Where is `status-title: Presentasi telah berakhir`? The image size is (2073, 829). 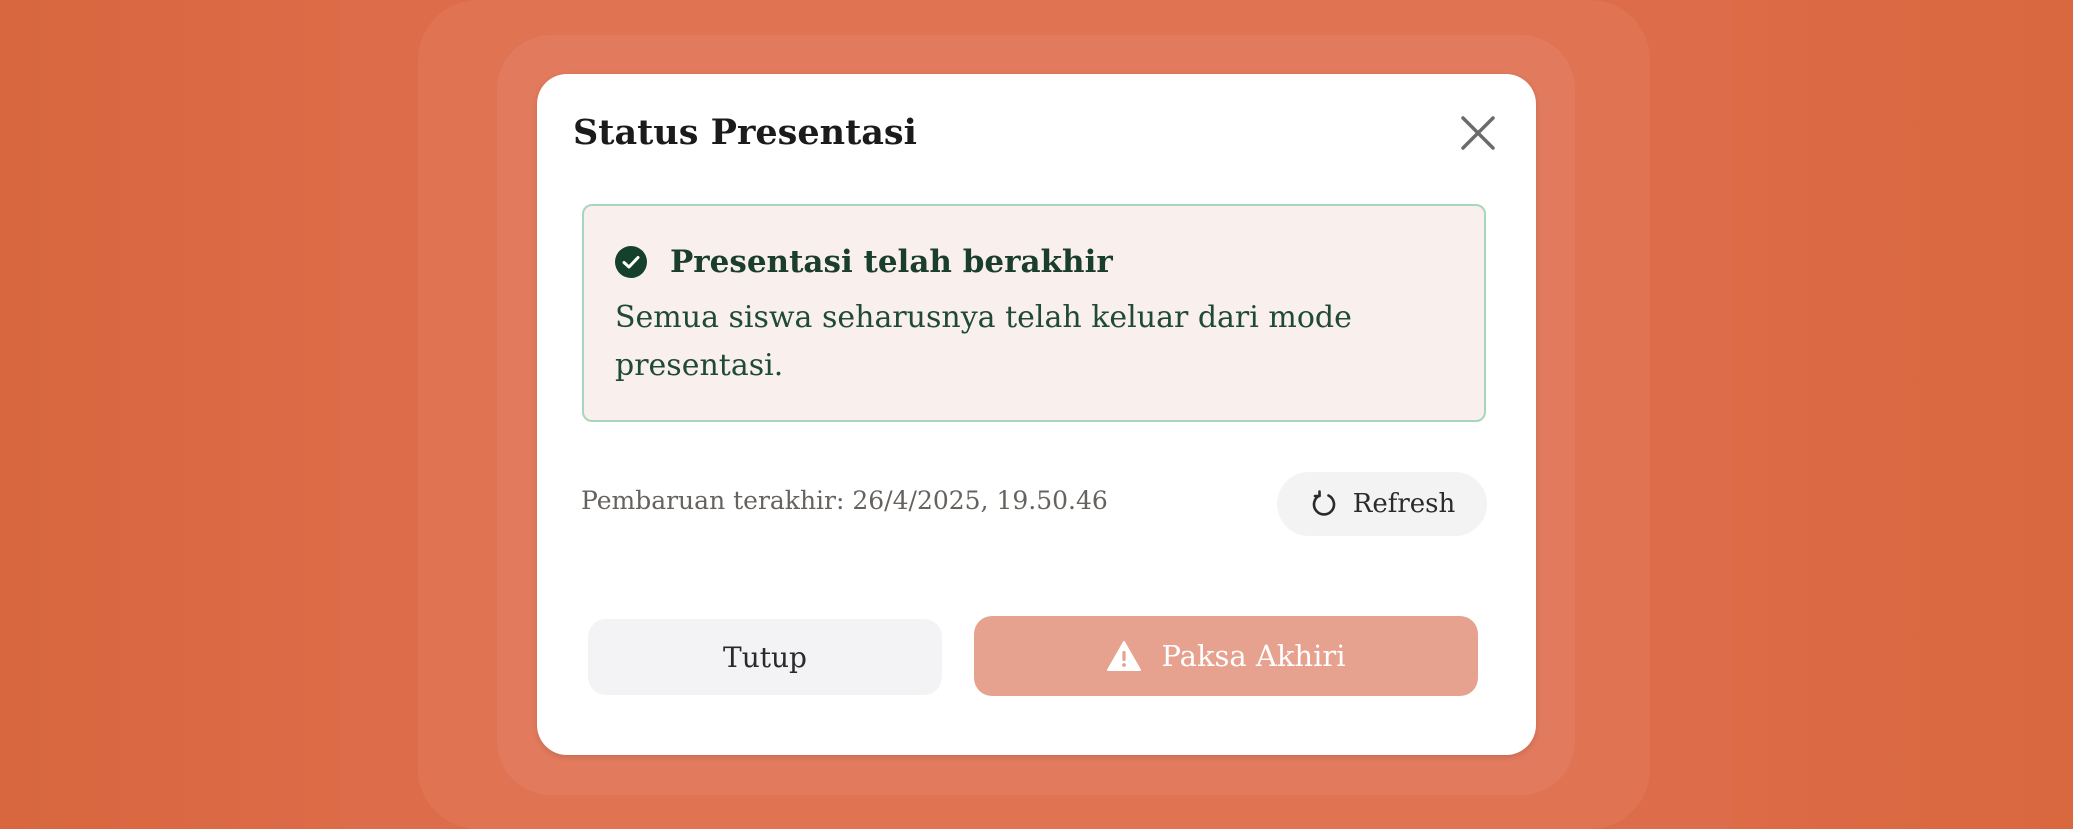 status-title: Presentasi telah berakhir is located at coordinates (891, 262).